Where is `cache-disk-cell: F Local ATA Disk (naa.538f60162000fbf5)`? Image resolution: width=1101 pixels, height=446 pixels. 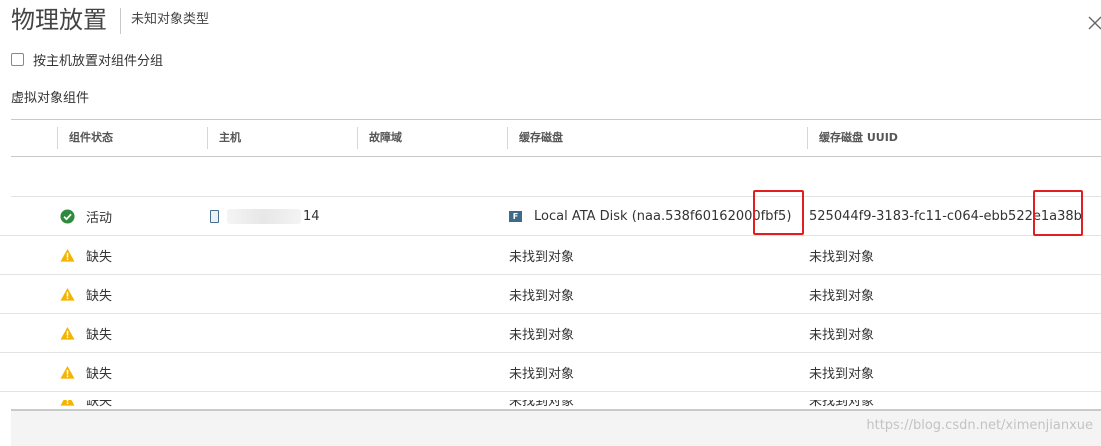
cache-disk-cell: F Local ATA Disk (naa.538f60162000fbf5) is located at coordinates (650, 216).